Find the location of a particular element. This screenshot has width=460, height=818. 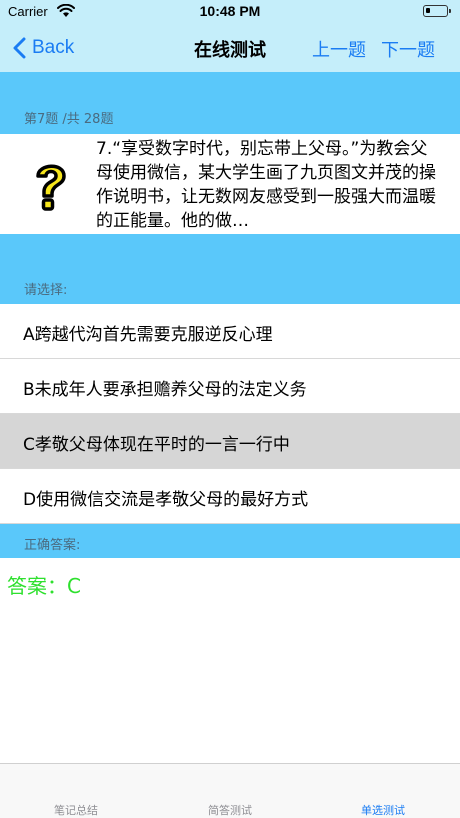

choose-band: 请选择: is located at coordinates (230, 269).